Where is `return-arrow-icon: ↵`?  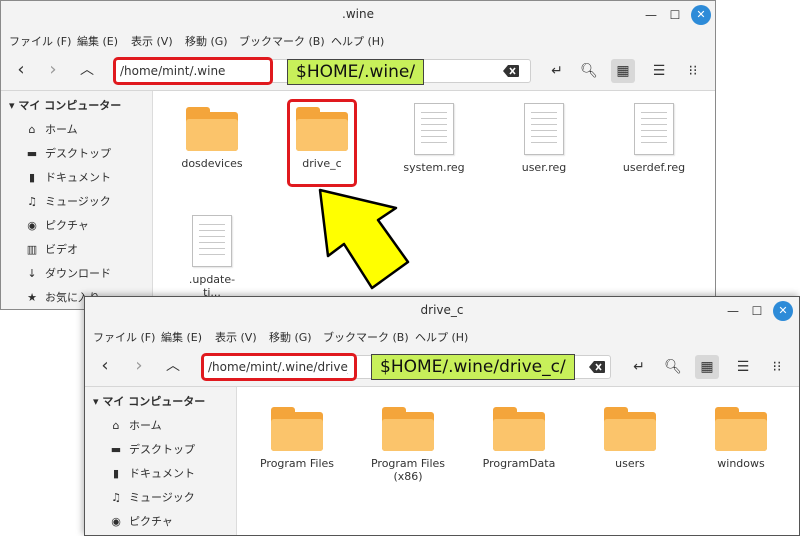
return-arrow-icon: ↵ is located at coordinates (557, 71).